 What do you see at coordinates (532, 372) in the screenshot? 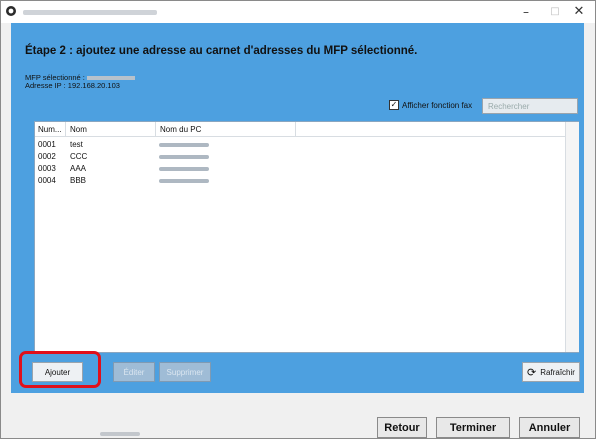
I see `refresh-icon: ⟳` at bounding box center [532, 372].